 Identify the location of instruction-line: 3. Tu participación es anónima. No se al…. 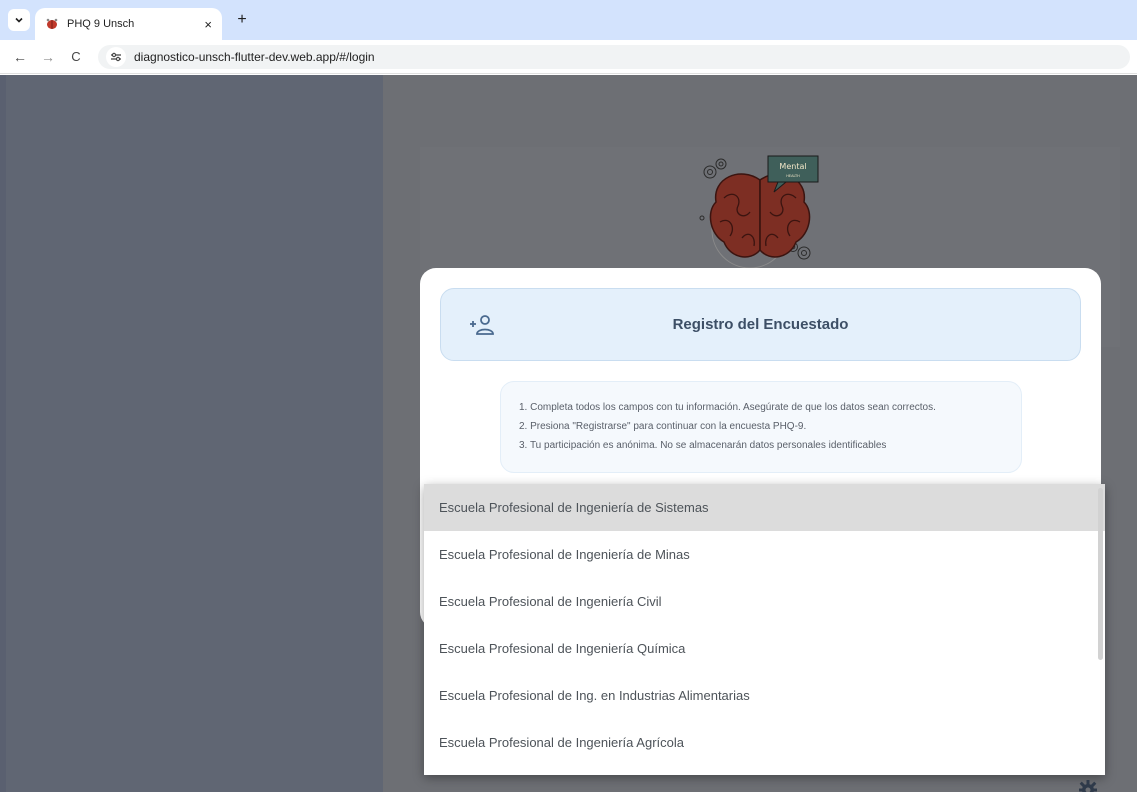
(703, 445).